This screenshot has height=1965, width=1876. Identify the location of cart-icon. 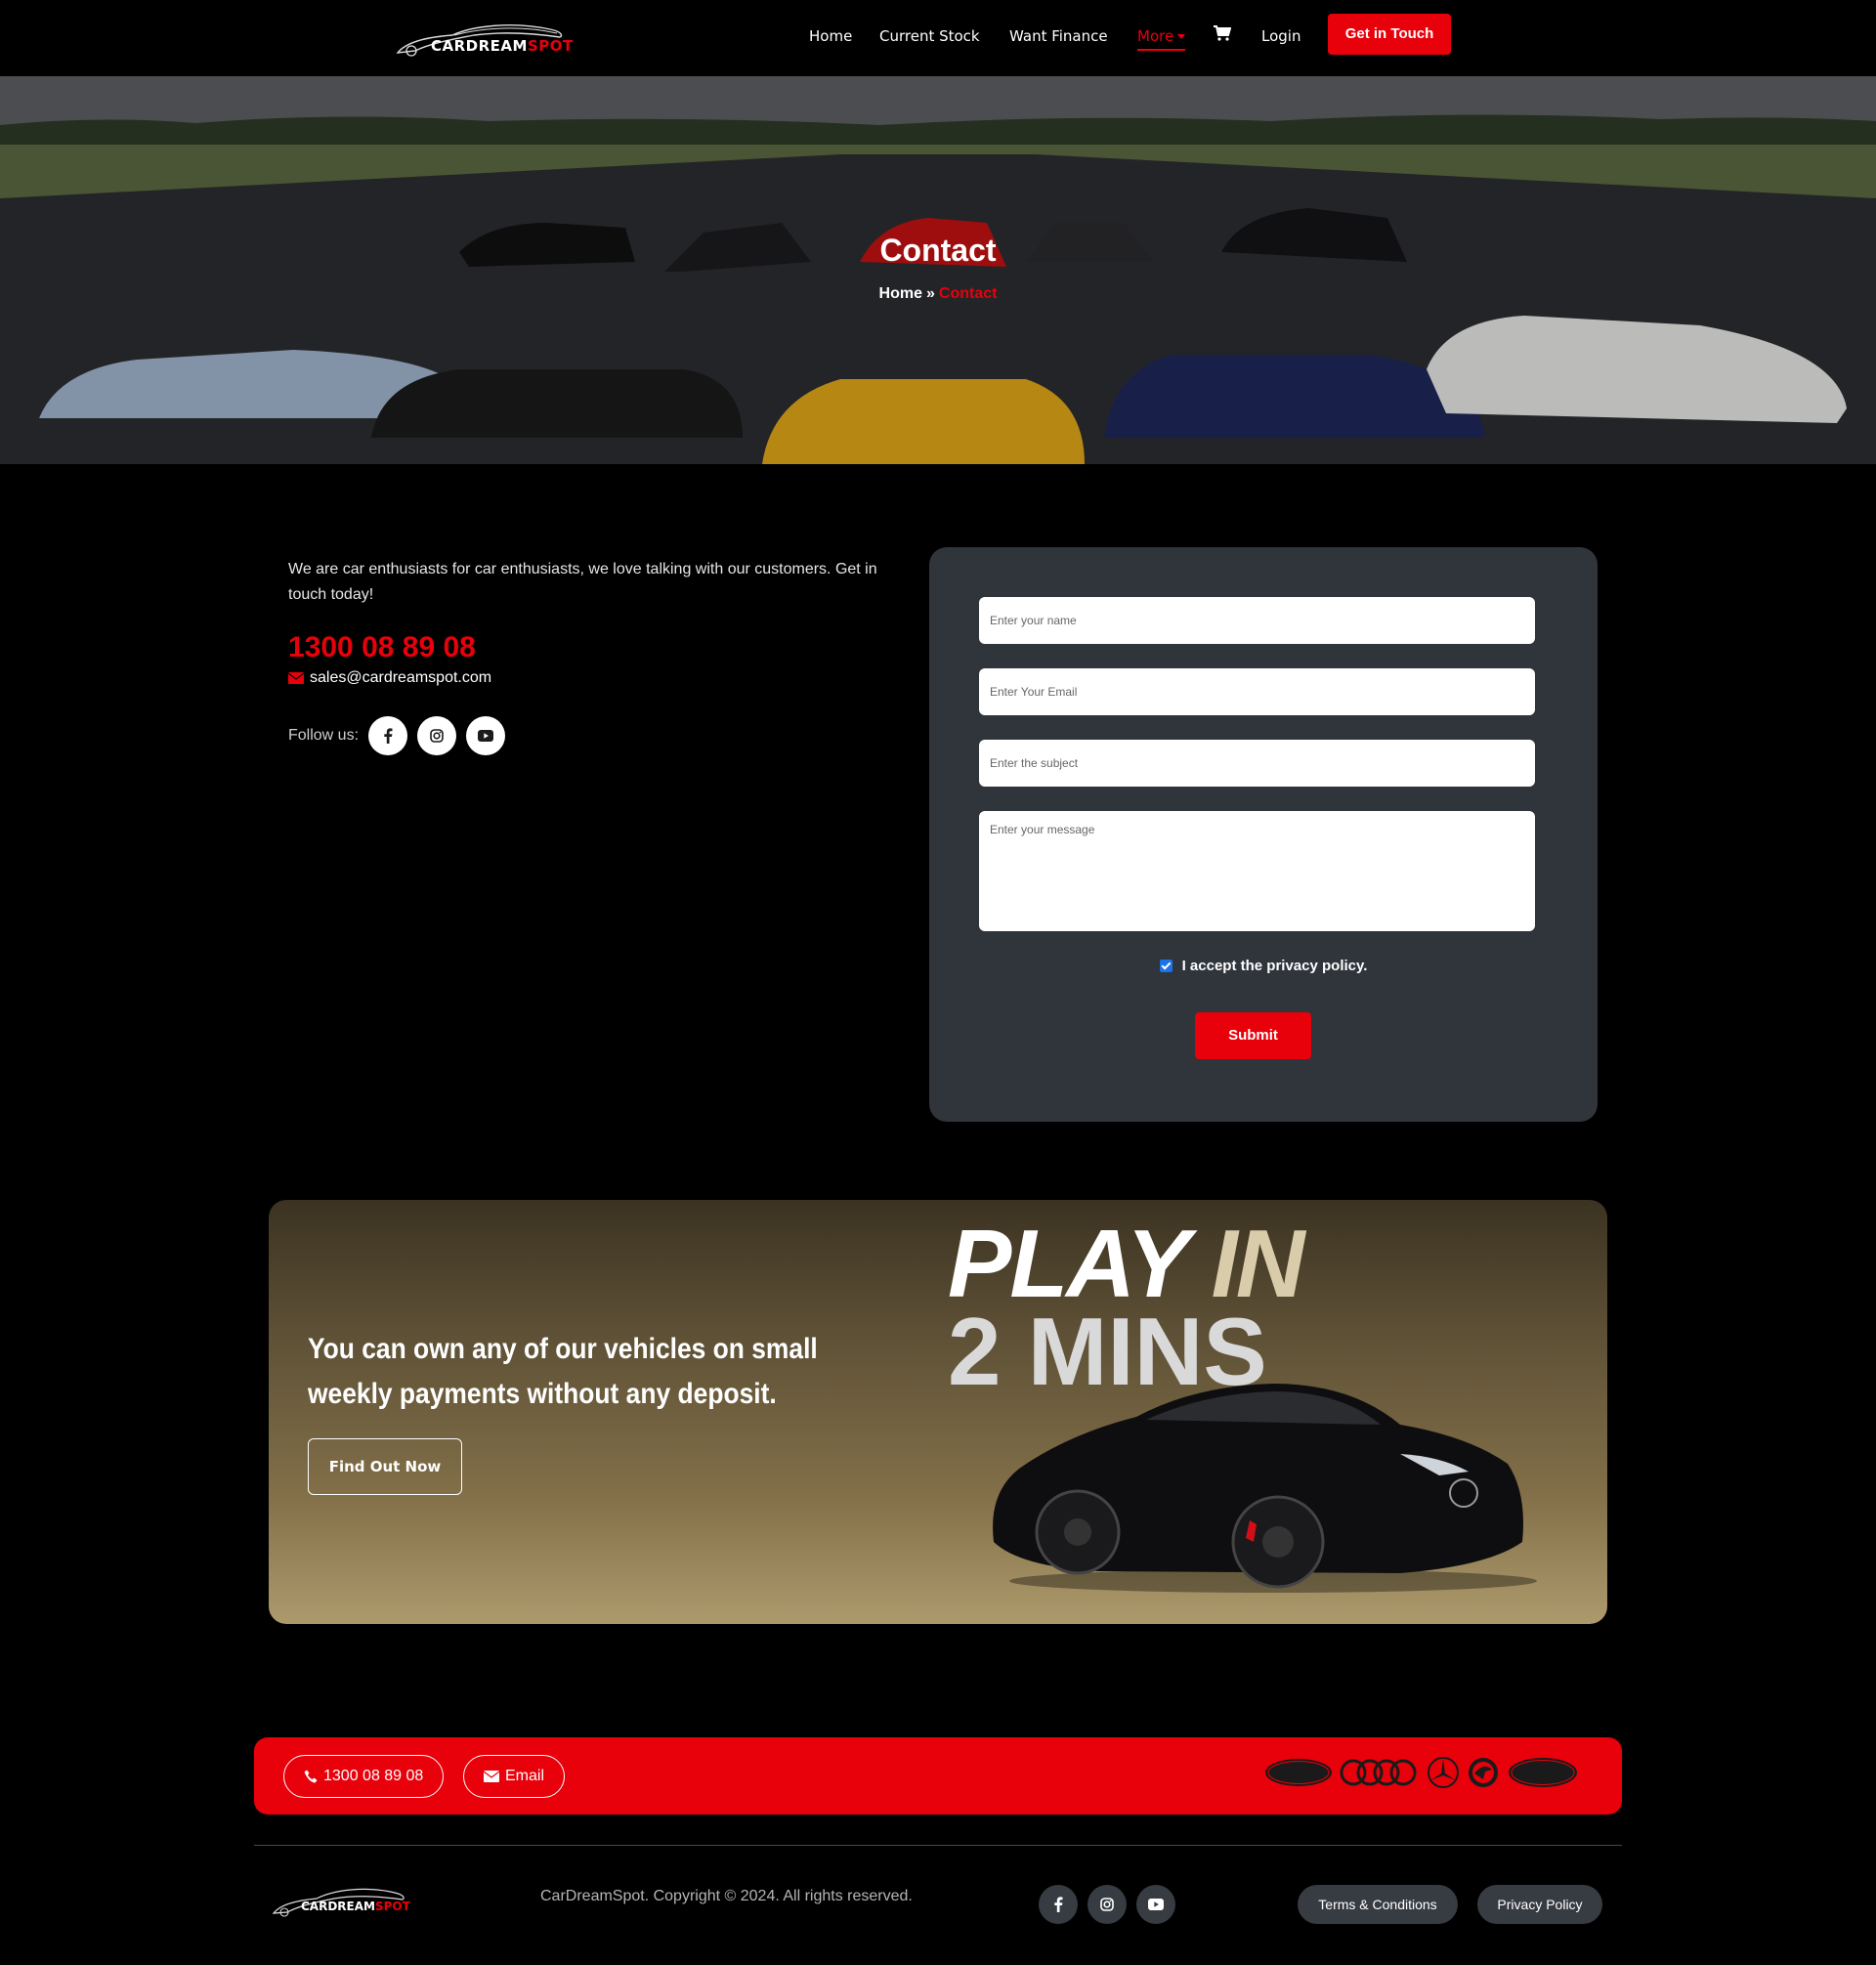
(1222, 33).